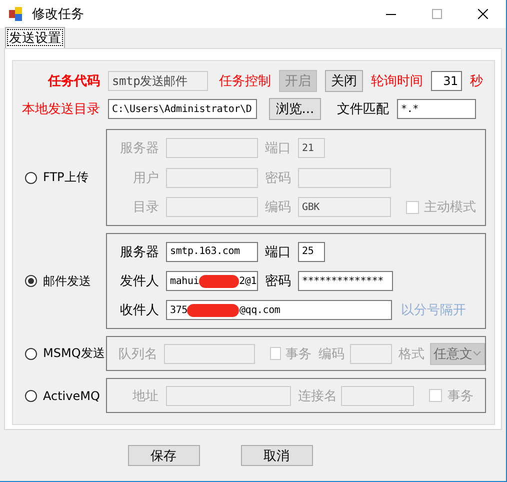 The height and width of the screenshot is (482, 507). I want to click on field-label: 本地发送目录, so click(60, 109).